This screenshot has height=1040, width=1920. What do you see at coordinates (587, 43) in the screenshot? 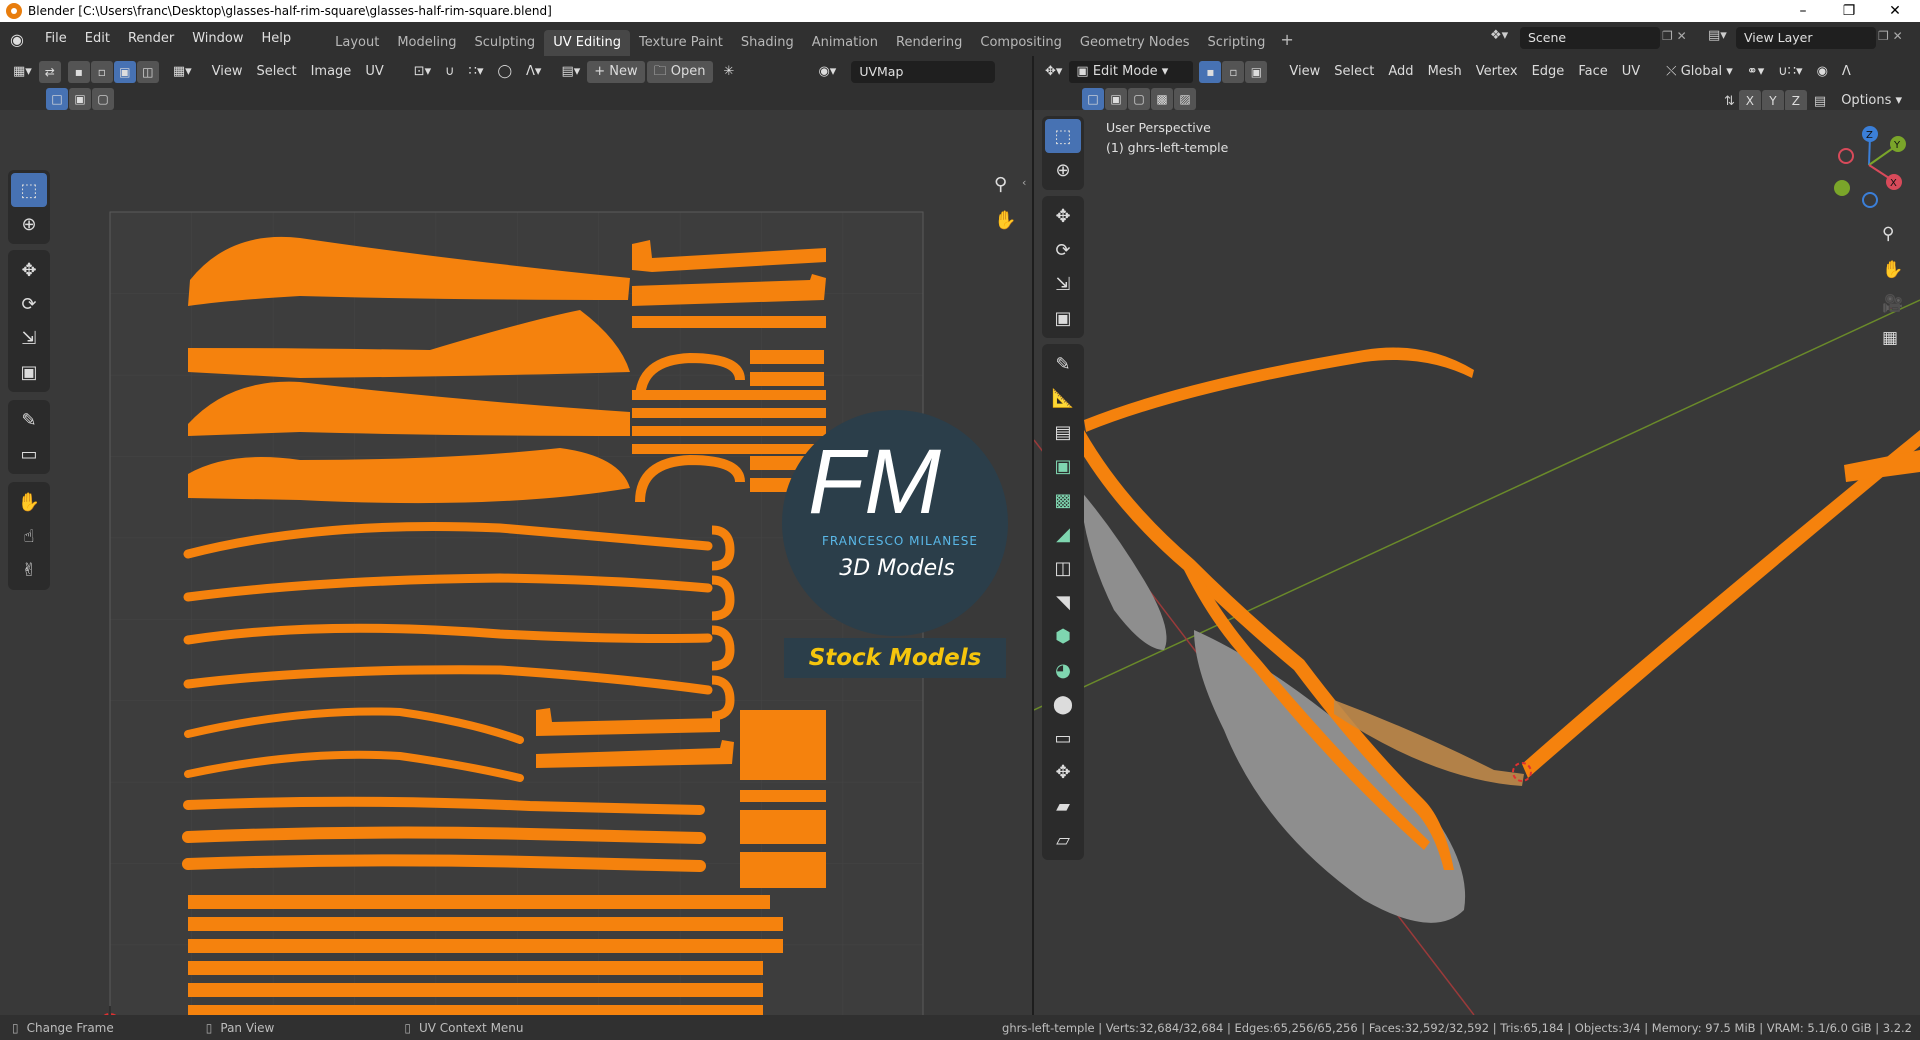
I see `tab-uv-editing: UV Editing` at bounding box center [587, 43].